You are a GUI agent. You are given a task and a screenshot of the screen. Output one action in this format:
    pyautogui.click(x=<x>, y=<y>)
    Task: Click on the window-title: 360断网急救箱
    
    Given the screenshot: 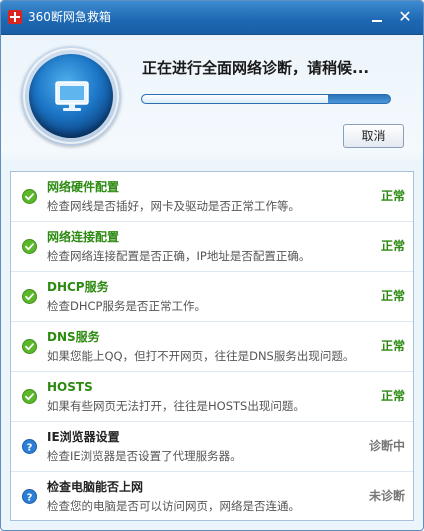 What is the action you would take?
    pyautogui.click(x=69, y=17)
    